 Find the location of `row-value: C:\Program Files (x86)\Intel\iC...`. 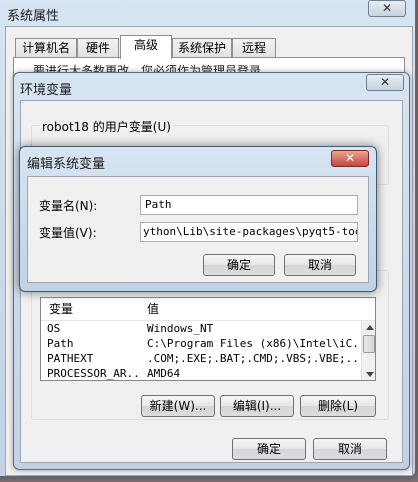

row-value: C:\Program Files (x86)\Intel\iC... is located at coordinates (252, 343).